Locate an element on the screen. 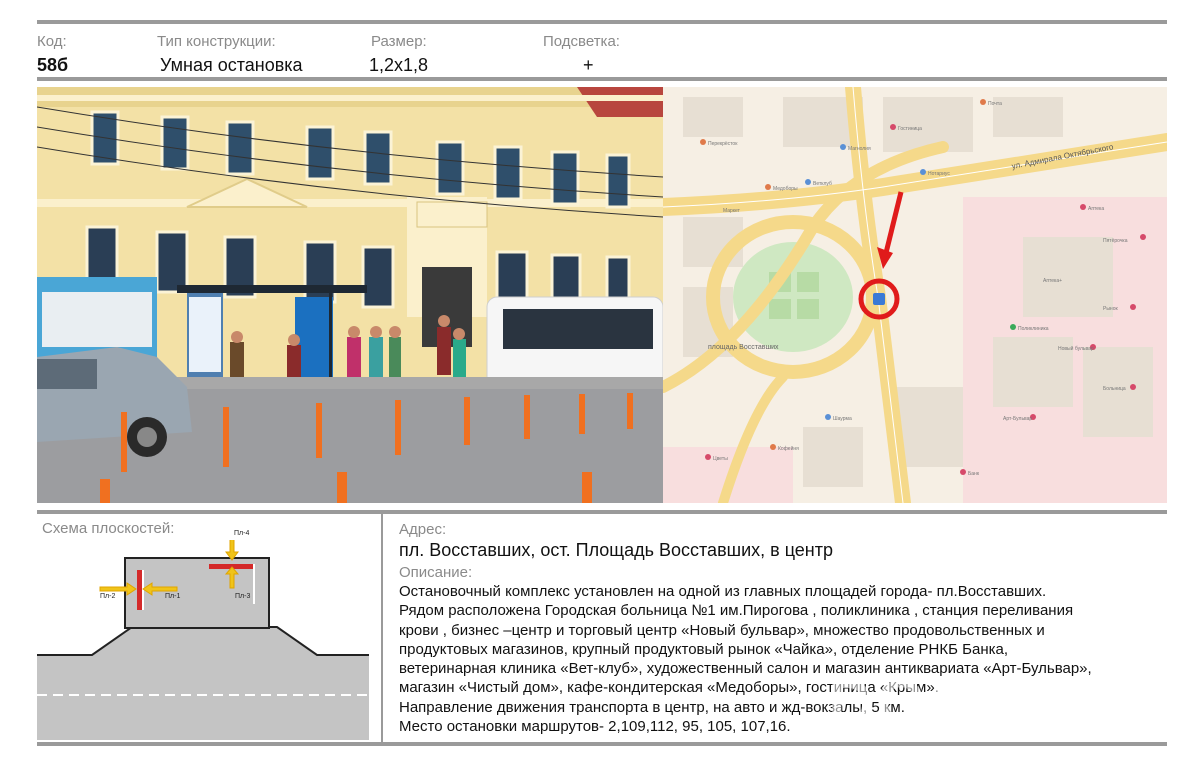 The width and height of the screenshot is (1200, 768). map-poi-label: Банк is located at coordinates (974, 474).